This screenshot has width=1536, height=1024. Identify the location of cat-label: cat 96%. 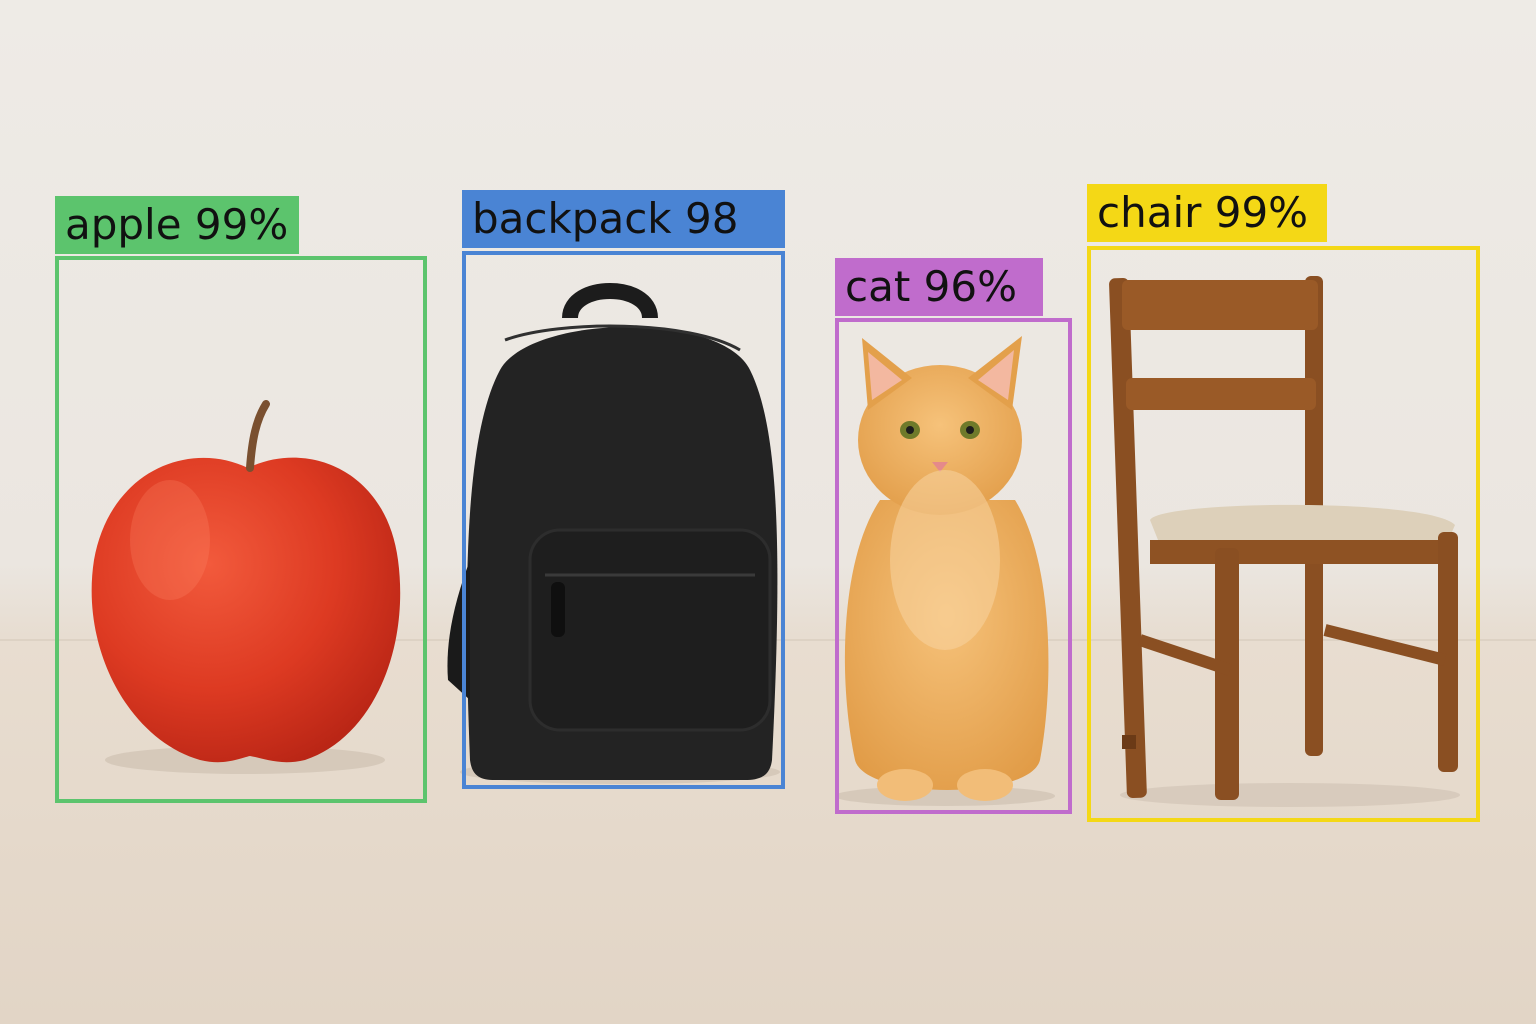
(939, 287).